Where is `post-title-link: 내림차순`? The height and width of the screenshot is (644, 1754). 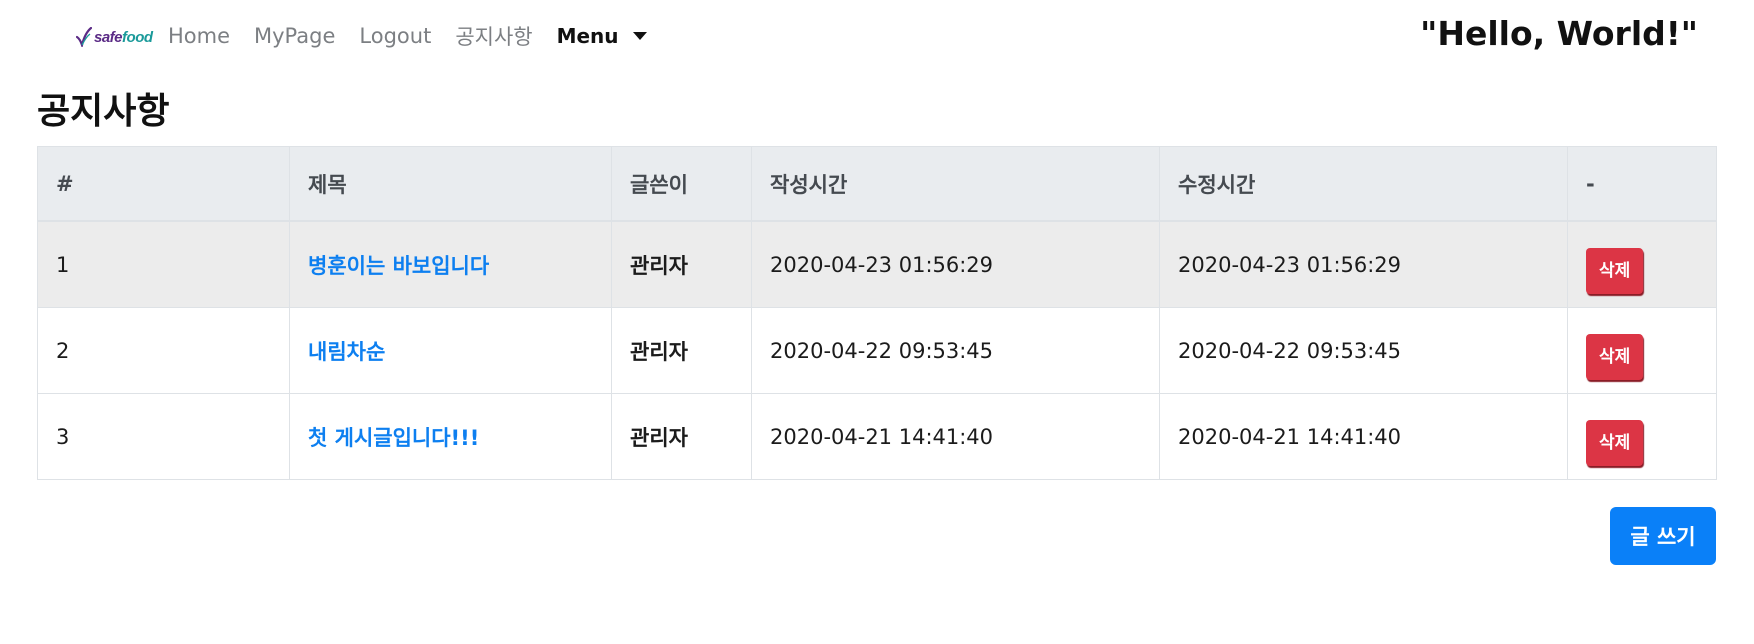 post-title-link: 내림차순 is located at coordinates (346, 352).